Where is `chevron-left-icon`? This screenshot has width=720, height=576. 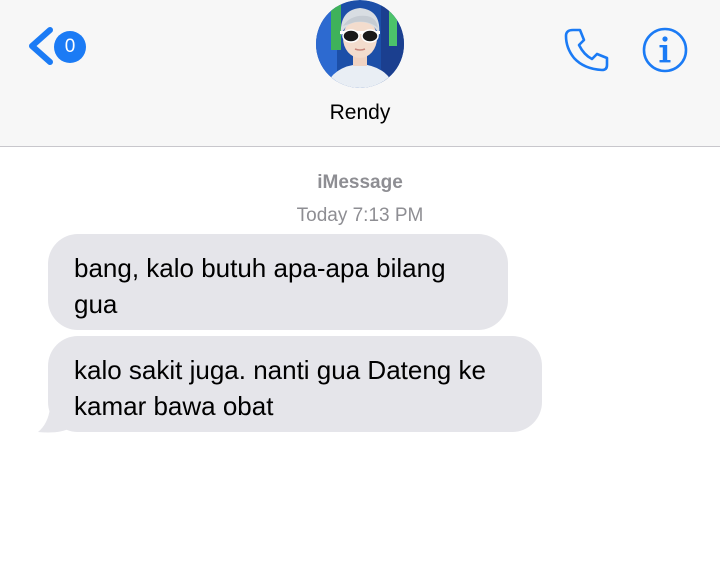 chevron-left-icon is located at coordinates (41, 46).